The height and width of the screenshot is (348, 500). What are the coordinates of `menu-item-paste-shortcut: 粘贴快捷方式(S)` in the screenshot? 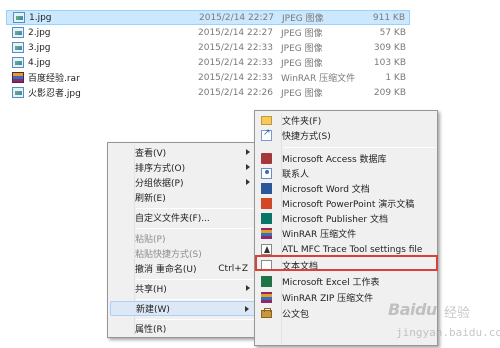 It's located at (183, 253).